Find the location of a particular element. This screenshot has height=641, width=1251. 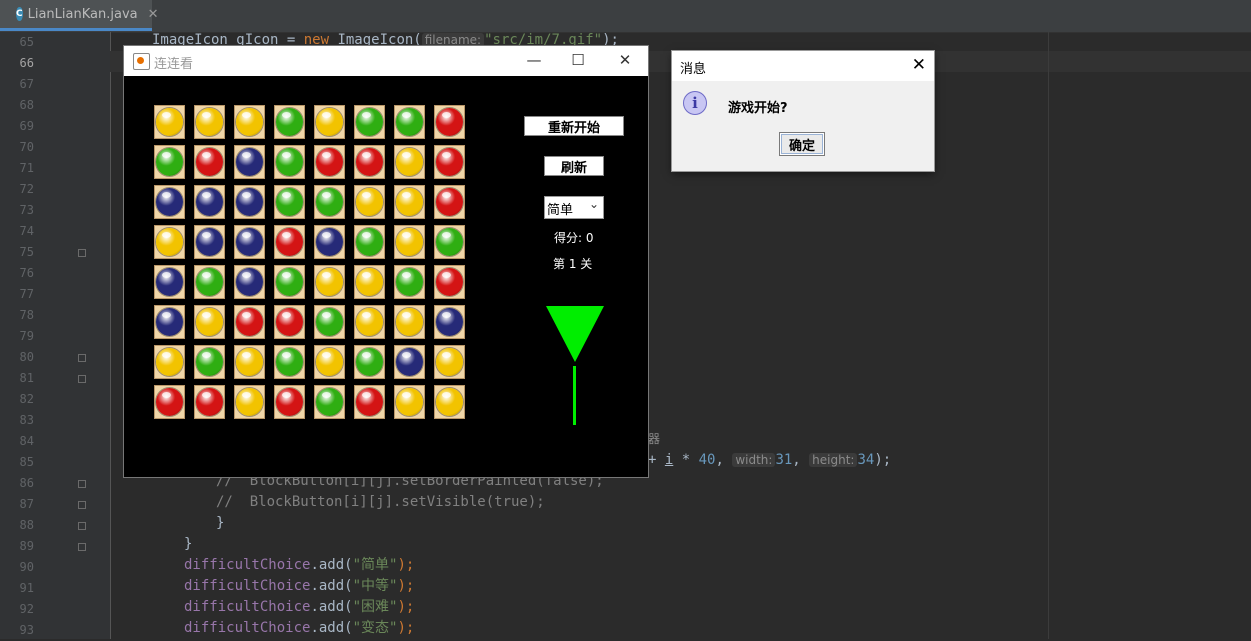

code-line-91: difficultChoice.add("中等"); is located at coordinates (299, 586).